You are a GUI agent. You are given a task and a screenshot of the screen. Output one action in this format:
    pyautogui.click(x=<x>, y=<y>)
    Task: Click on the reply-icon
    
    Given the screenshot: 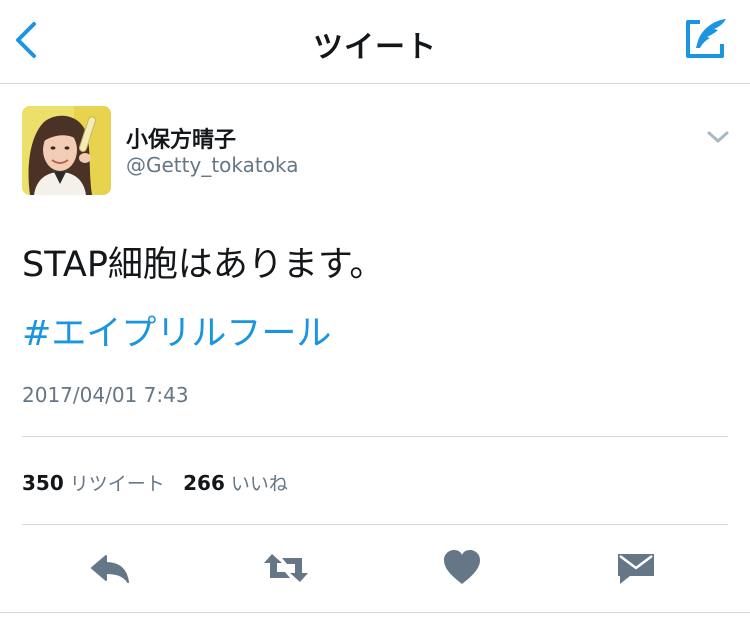 What is the action you would take?
    pyautogui.click(x=110, y=569)
    